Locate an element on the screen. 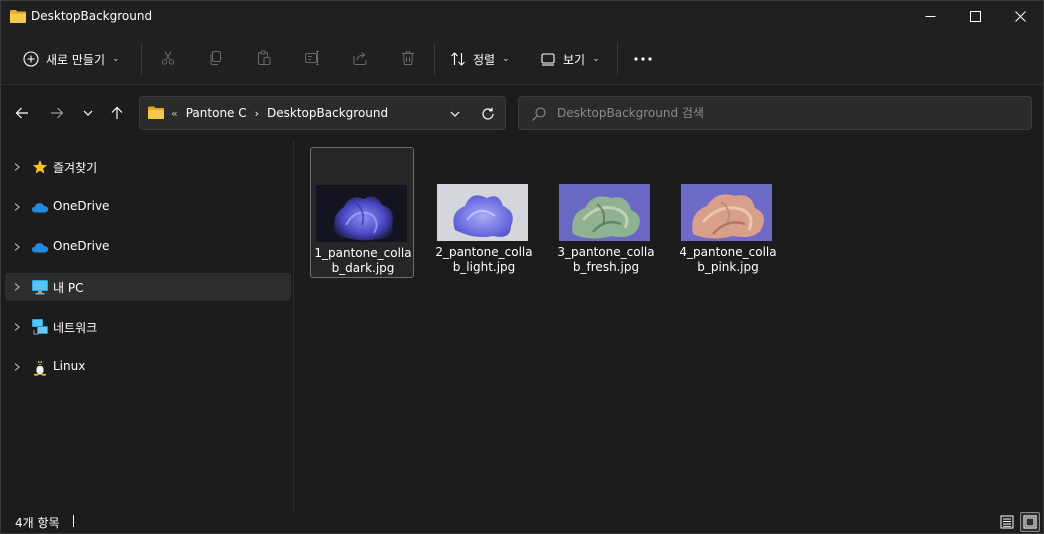 The height and width of the screenshot is (534, 1044). share-icon is located at coordinates (360, 58).